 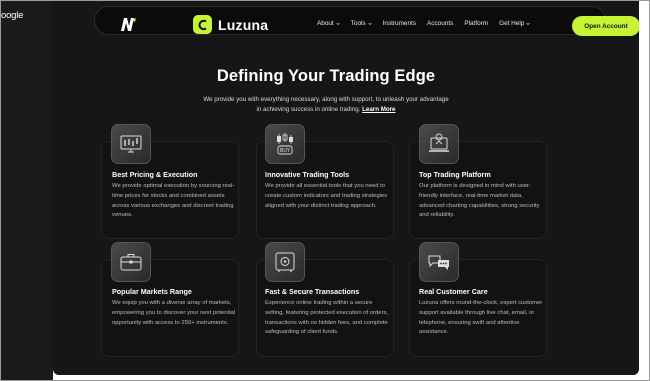 What do you see at coordinates (326, 76) in the screenshot?
I see `page-title: Defining Your Trading Edge` at bounding box center [326, 76].